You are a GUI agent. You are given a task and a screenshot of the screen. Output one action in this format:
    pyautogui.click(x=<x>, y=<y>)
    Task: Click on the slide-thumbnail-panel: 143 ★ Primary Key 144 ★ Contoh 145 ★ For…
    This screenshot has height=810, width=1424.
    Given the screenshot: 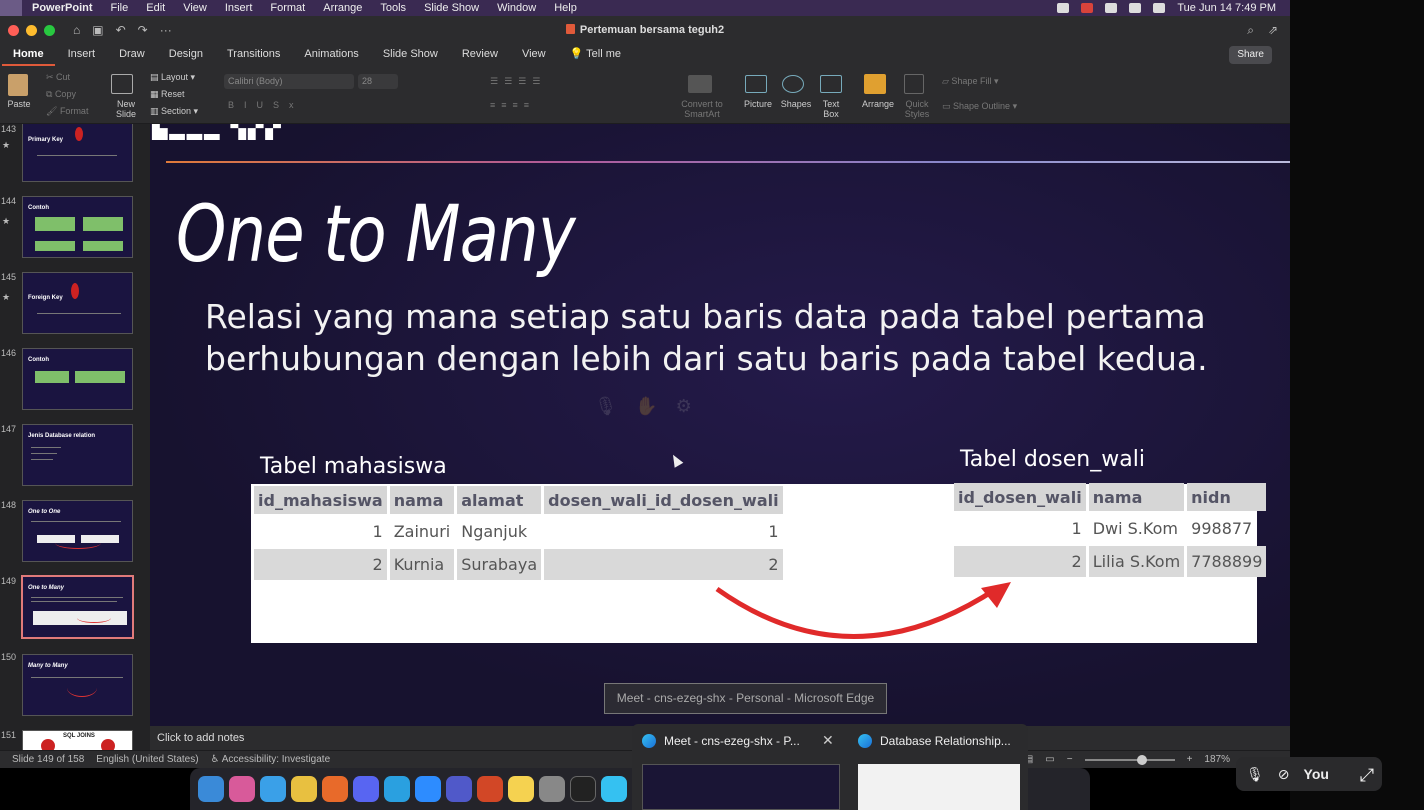 What is the action you would take?
    pyautogui.click(x=75, y=437)
    